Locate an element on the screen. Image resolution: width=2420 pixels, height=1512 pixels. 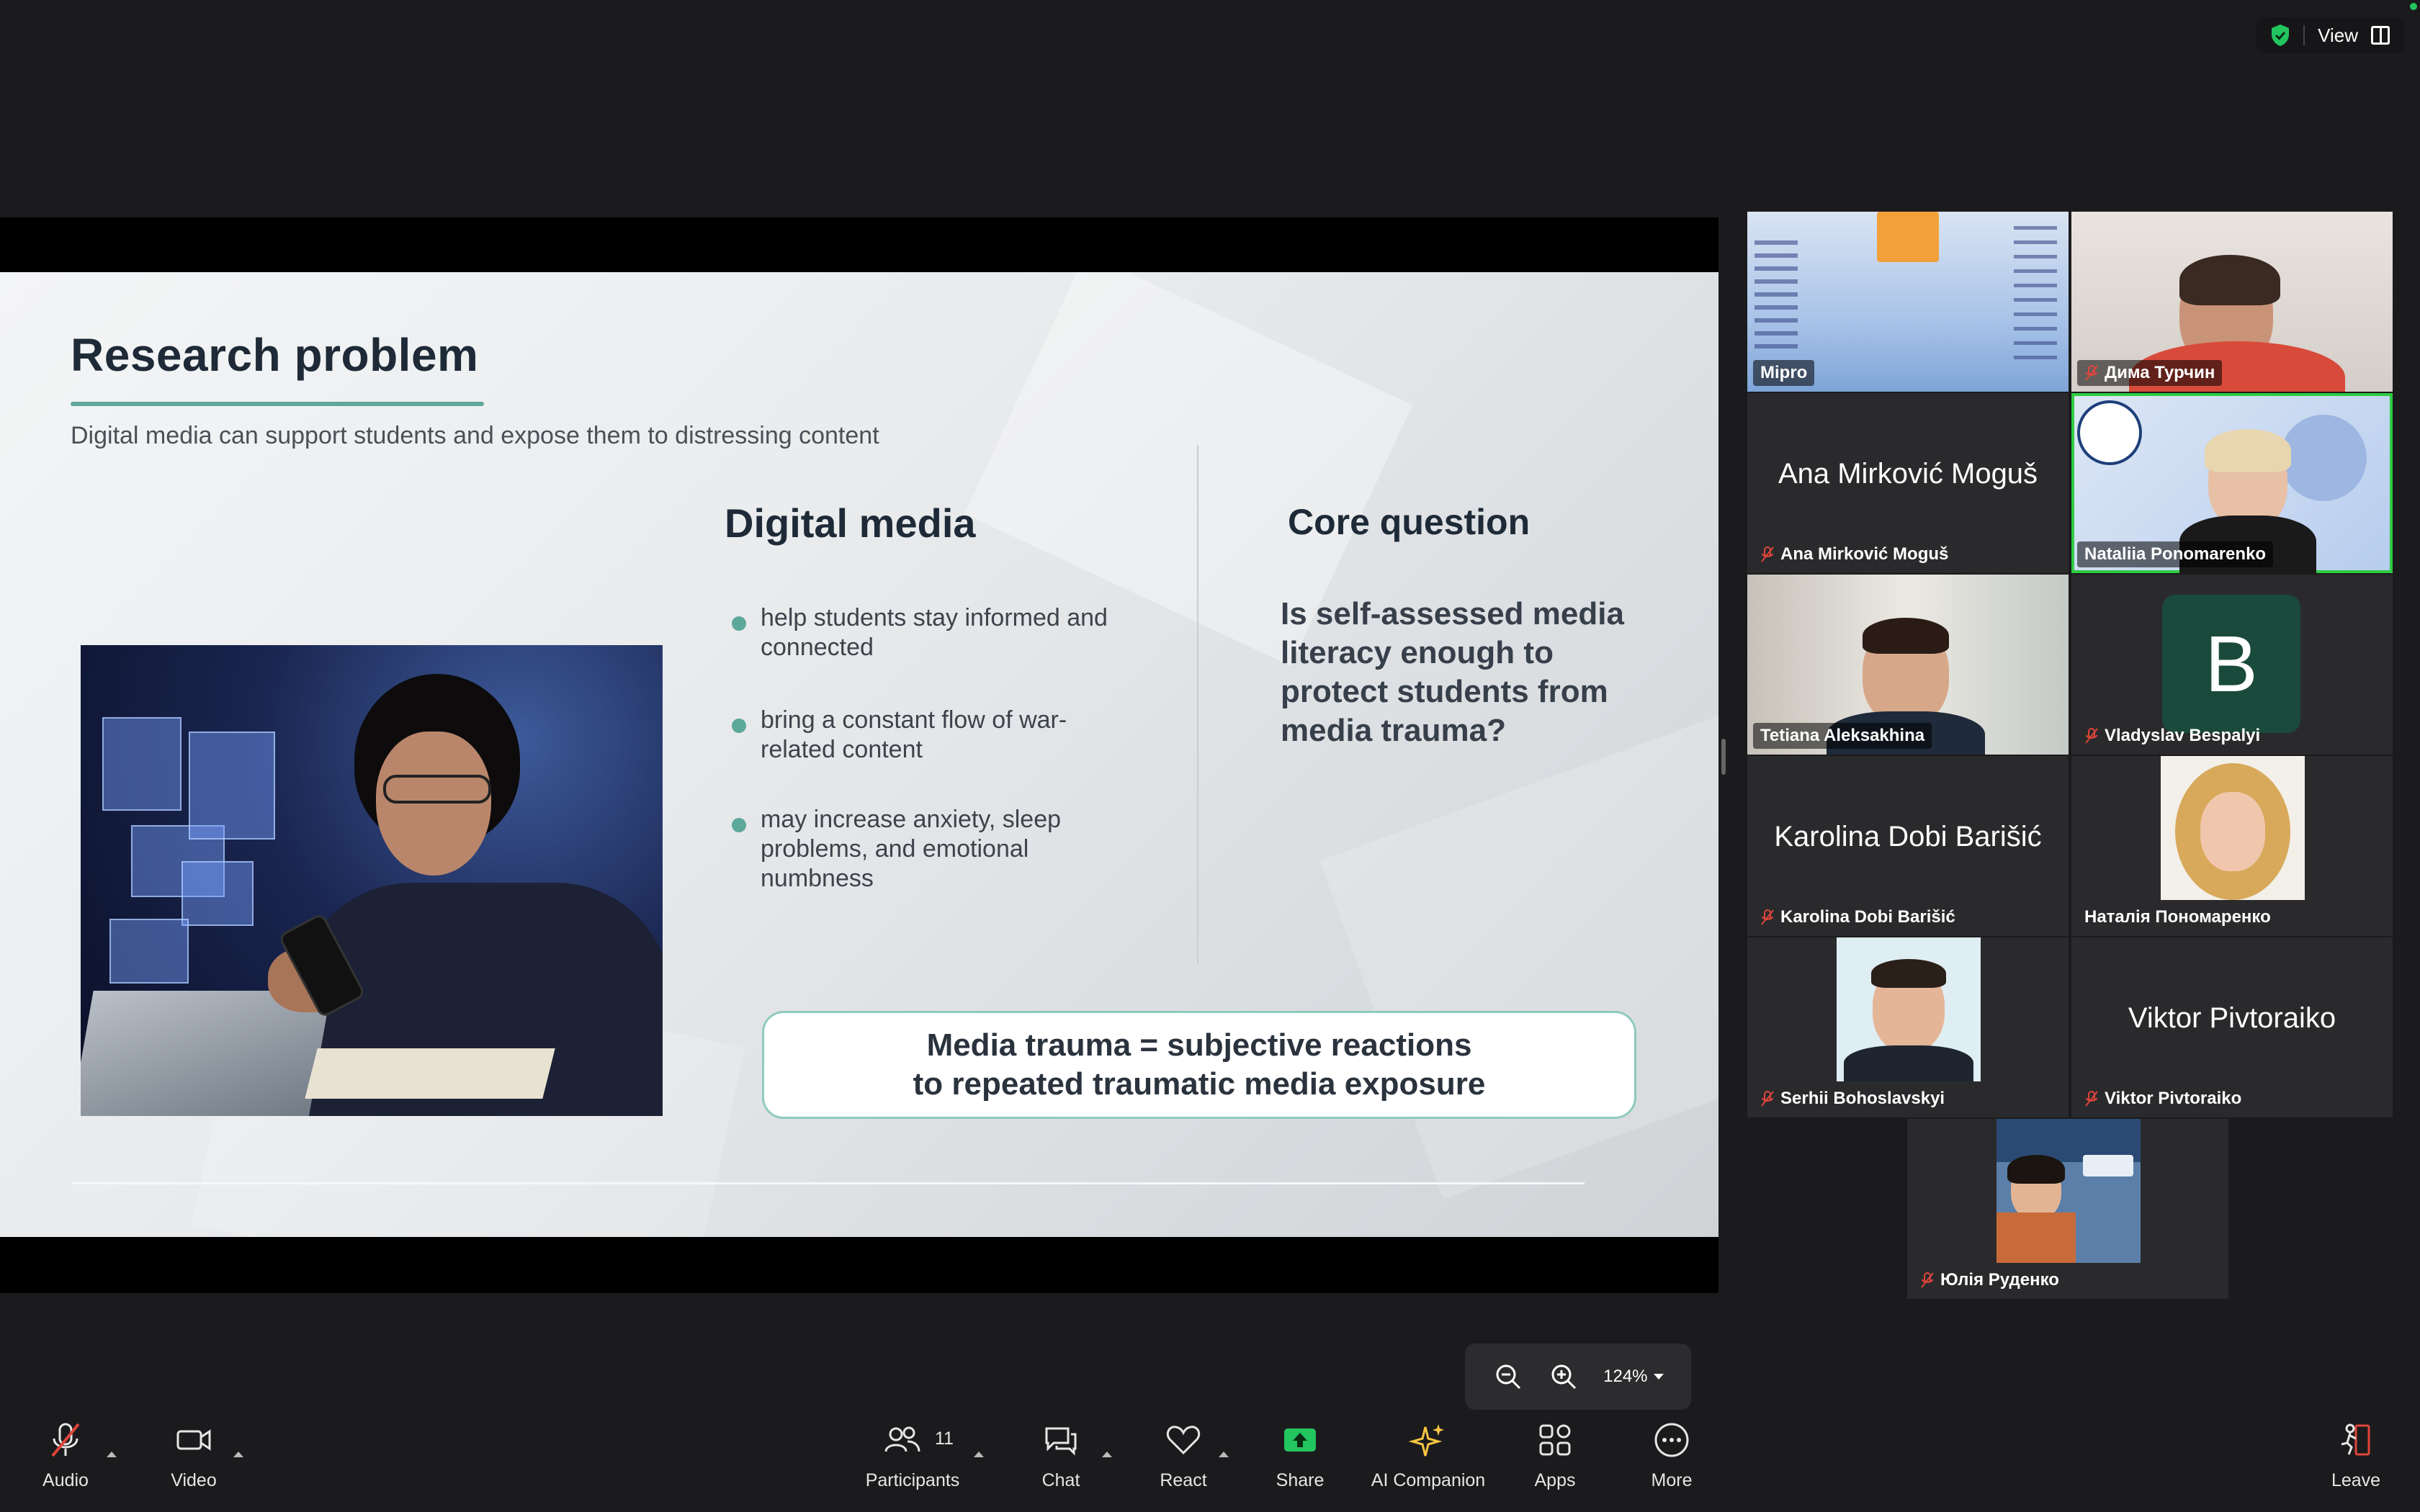
participant-tile: Наталія Пономаренко is located at coordinates (2232, 846).